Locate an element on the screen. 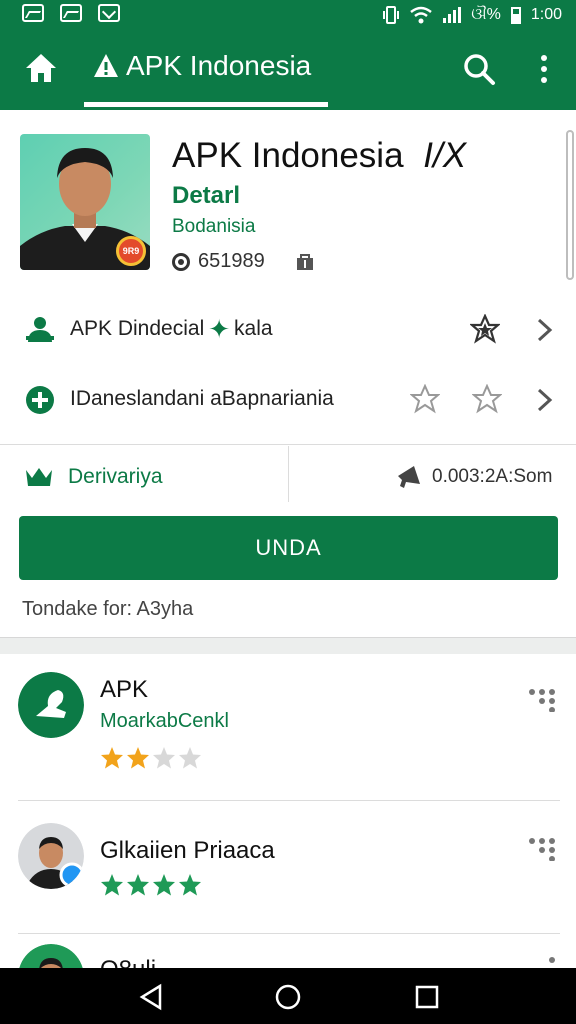 This screenshot has width=576, height=1024. megaphone-icon is located at coordinates (409, 477).